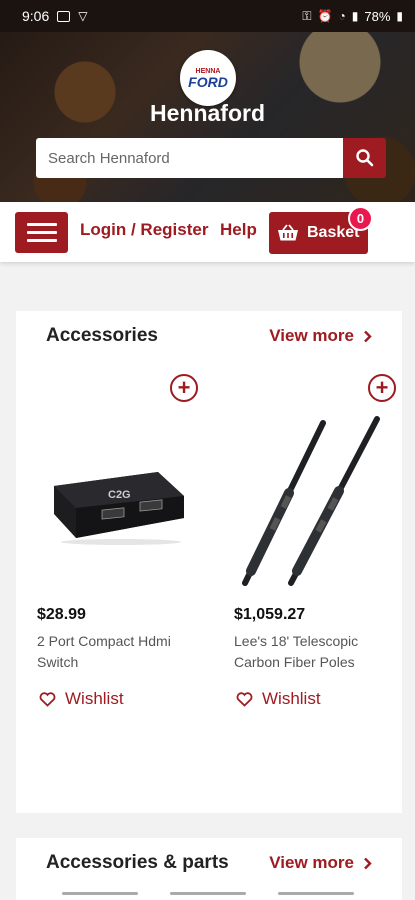 The height and width of the screenshot is (900, 415). Describe the element at coordinates (61, 614) in the screenshot. I see `product-price: $28.99` at that location.